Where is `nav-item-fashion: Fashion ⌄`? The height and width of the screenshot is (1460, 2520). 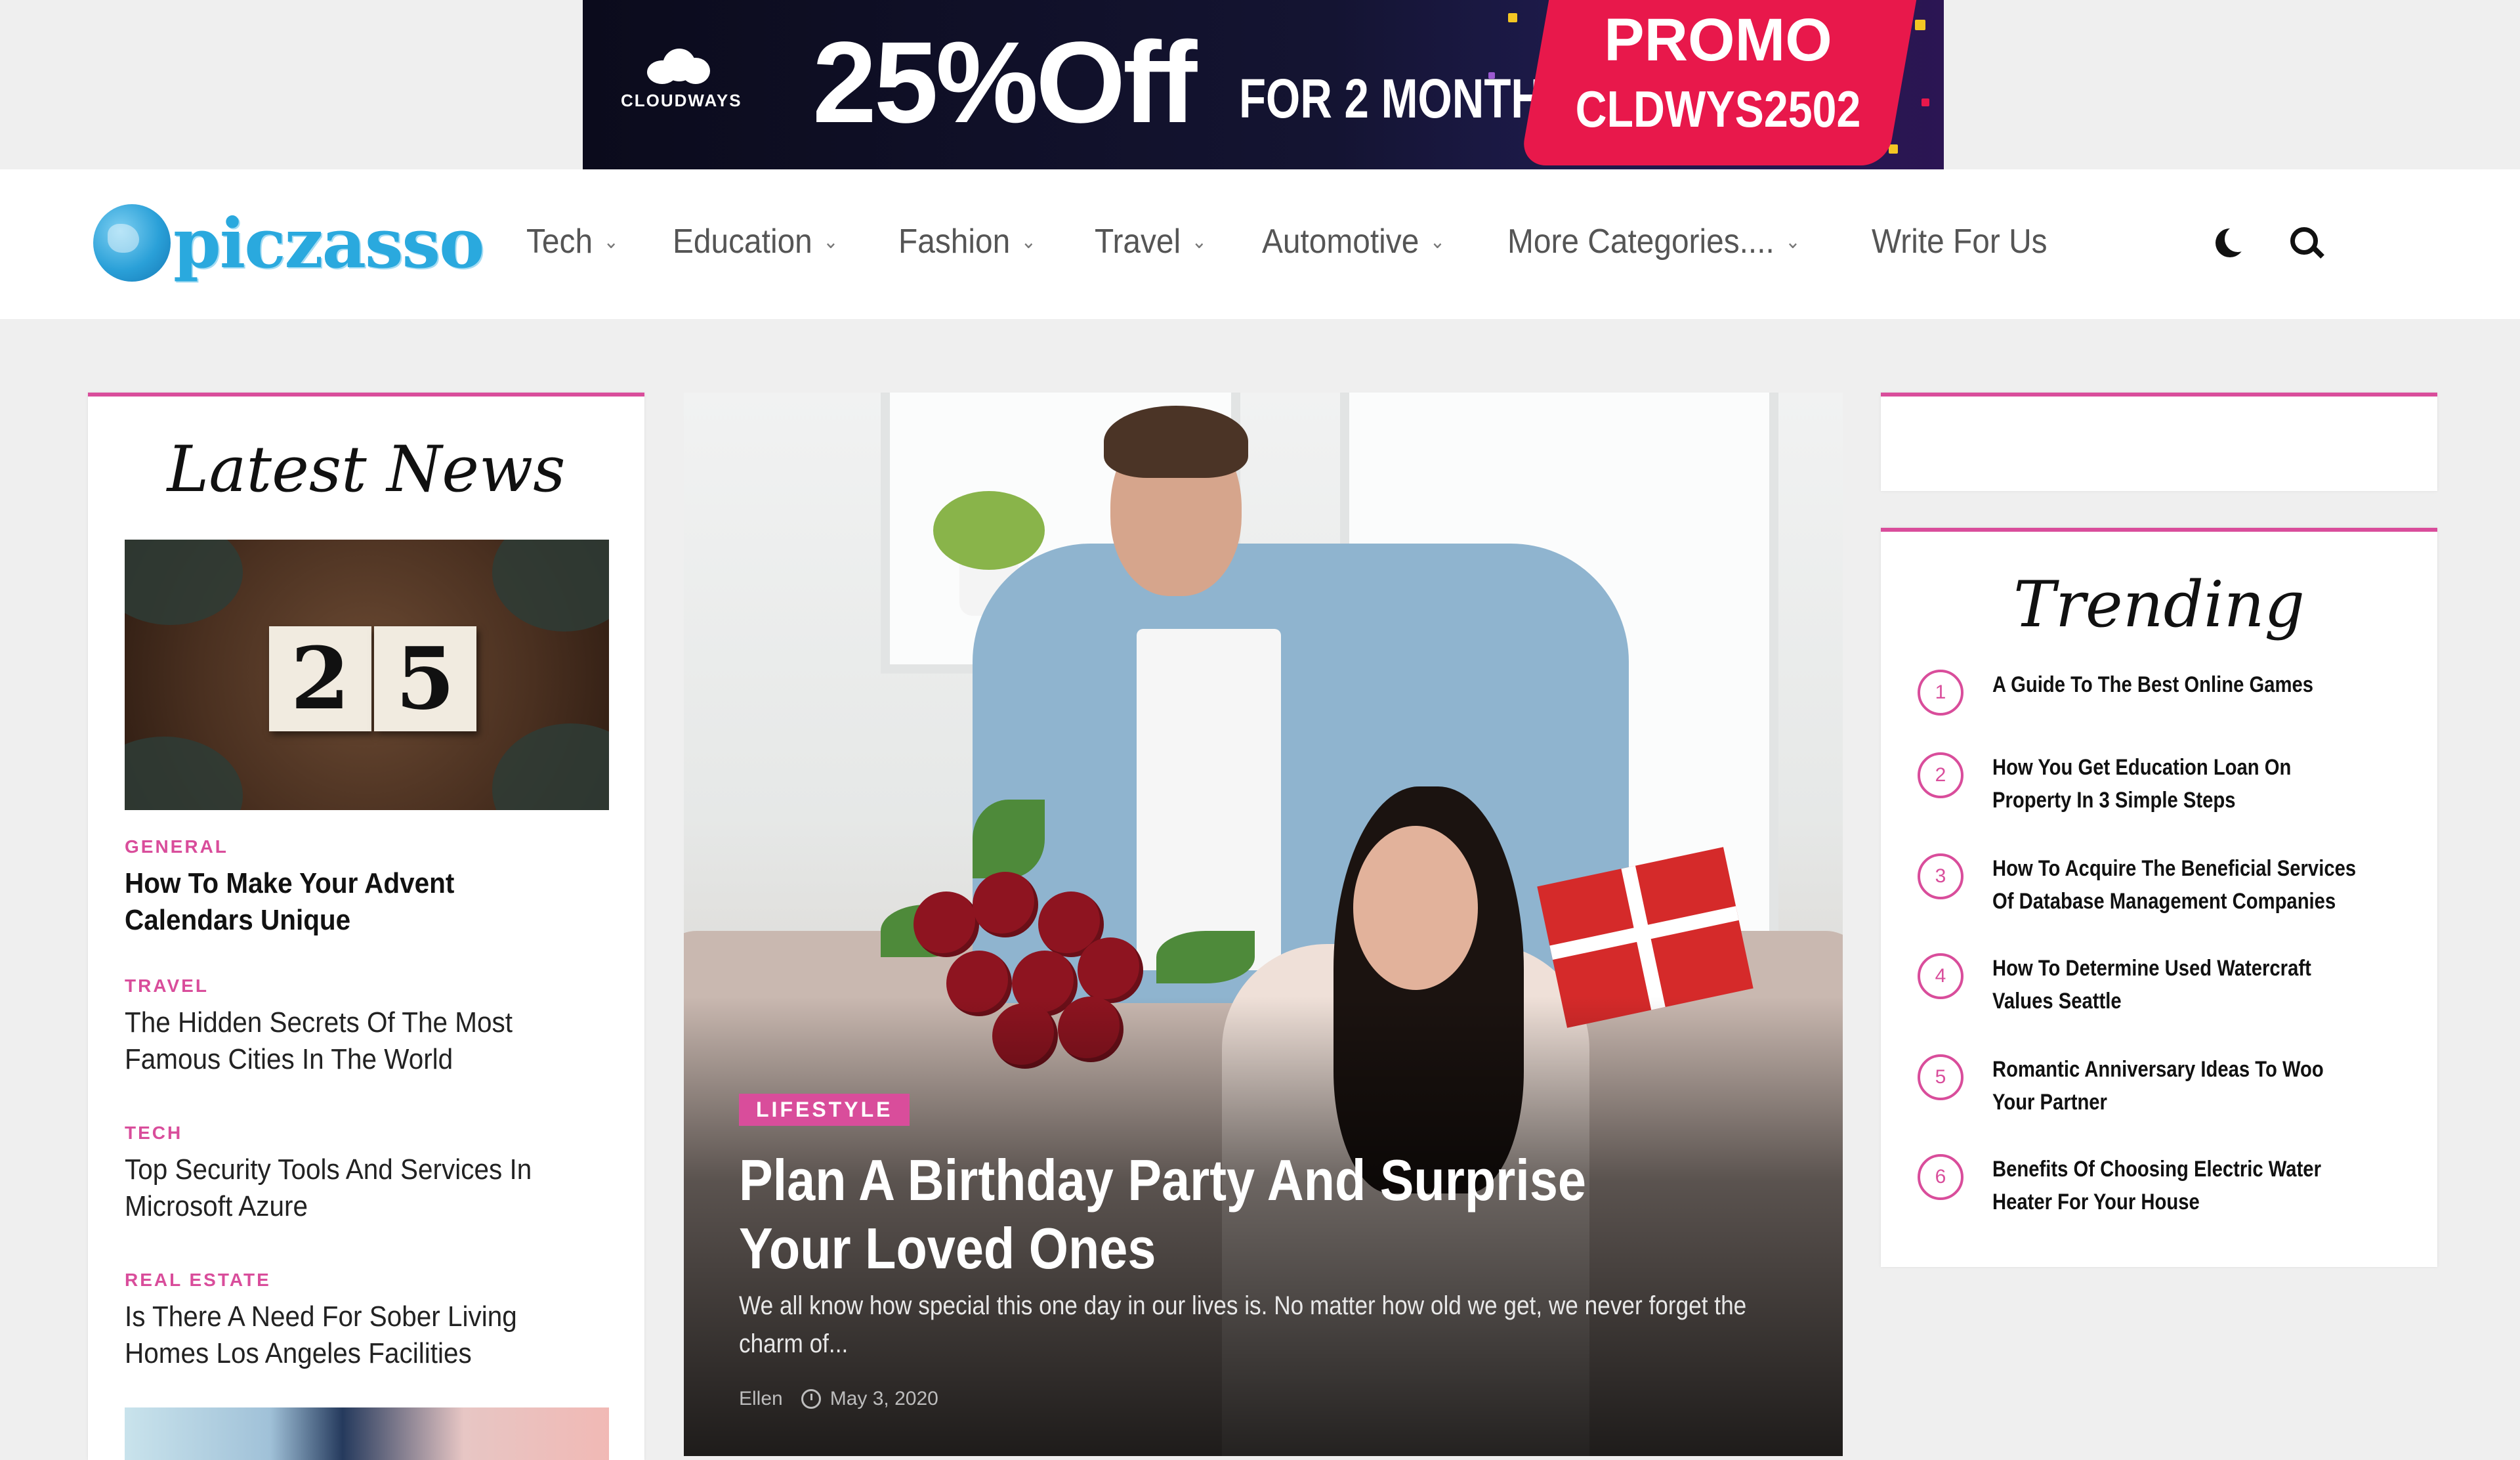 nav-item-fashion: Fashion ⌄ is located at coordinates (967, 242).